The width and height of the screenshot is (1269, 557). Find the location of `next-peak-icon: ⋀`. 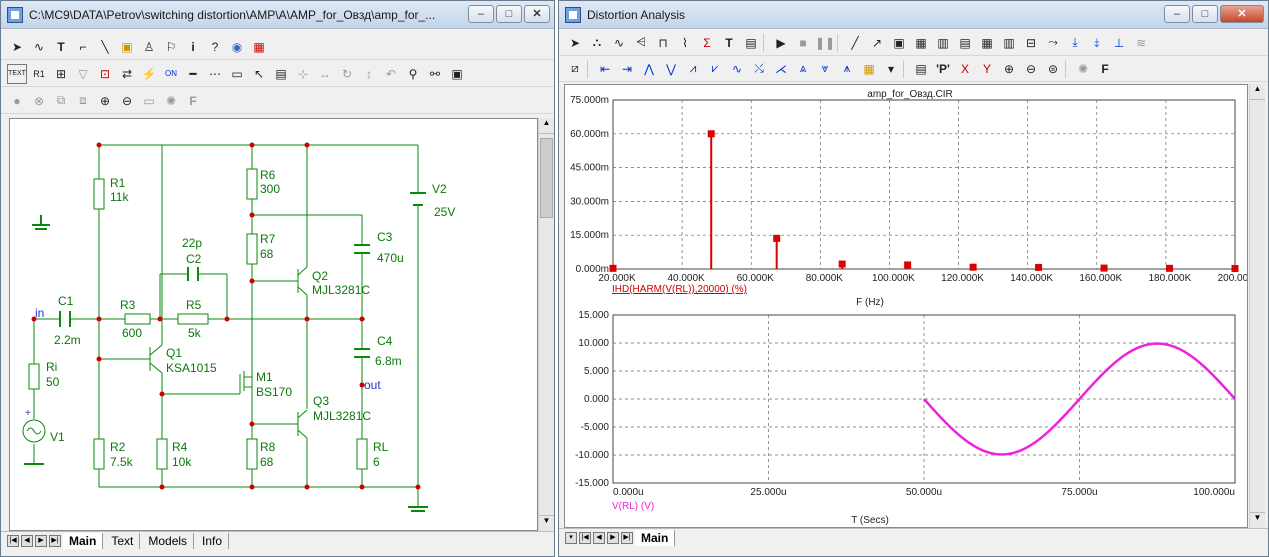

next-peak-icon: ⋀ is located at coordinates (649, 69).